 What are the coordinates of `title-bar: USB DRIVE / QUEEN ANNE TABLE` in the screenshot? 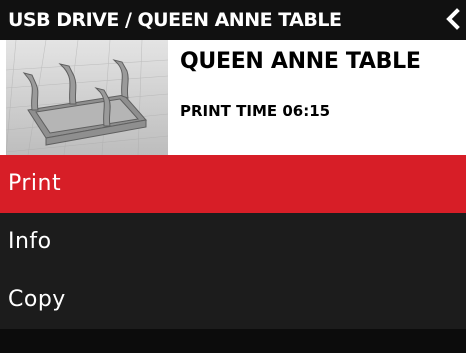 It's located at (233, 20).